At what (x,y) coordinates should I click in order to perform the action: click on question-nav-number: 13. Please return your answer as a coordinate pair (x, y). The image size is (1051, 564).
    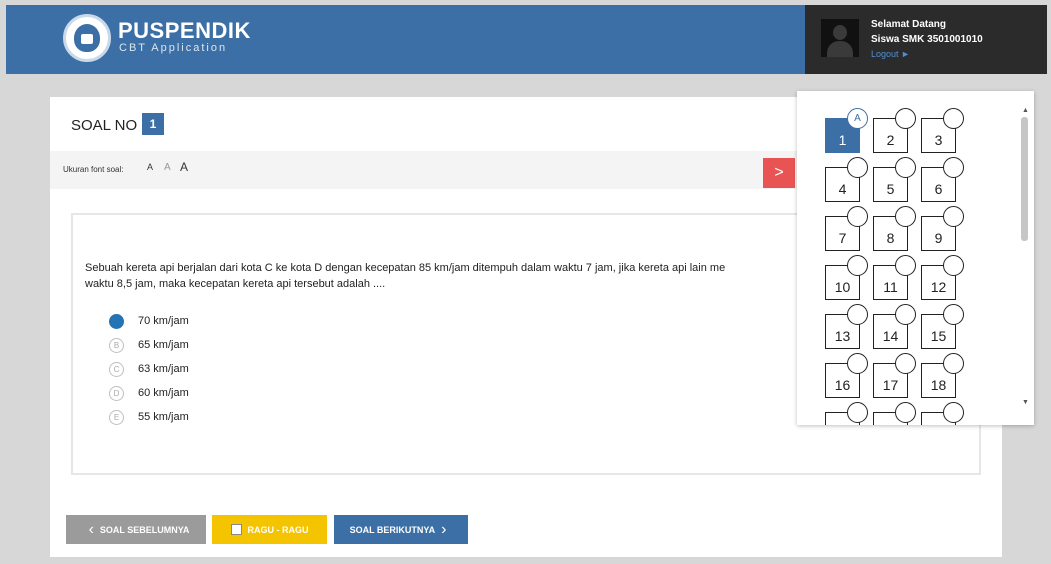
    Looking at the image, I should click on (842, 336).